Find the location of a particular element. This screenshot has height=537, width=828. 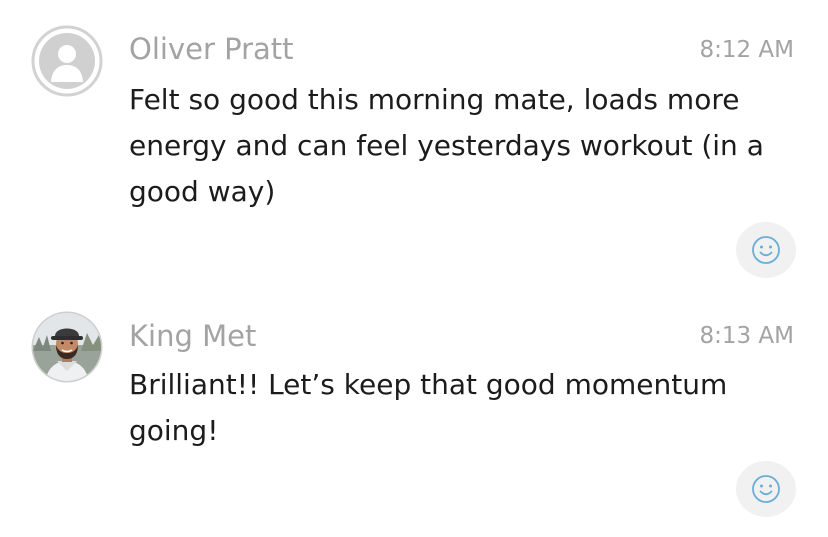

message-timestamp: 8:13 AM is located at coordinates (746, 336).